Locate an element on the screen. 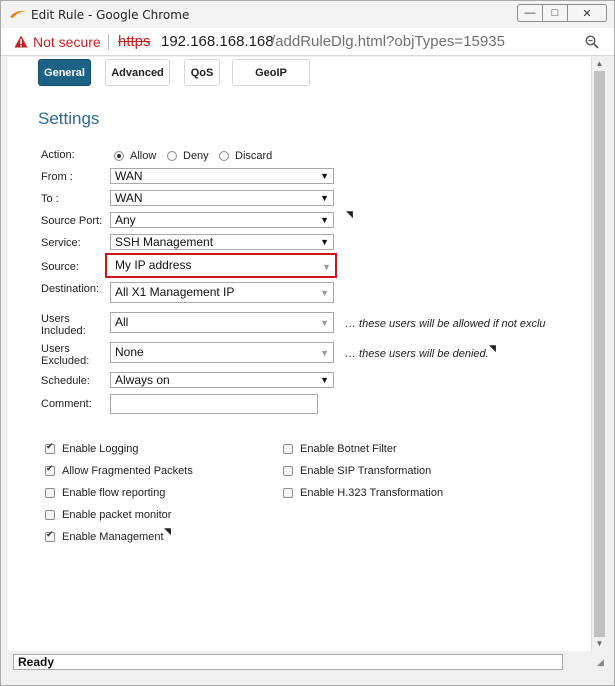 This screenshot has height=686, width=615. schedule-label: Schedule: is located at coordinates (65, 381).